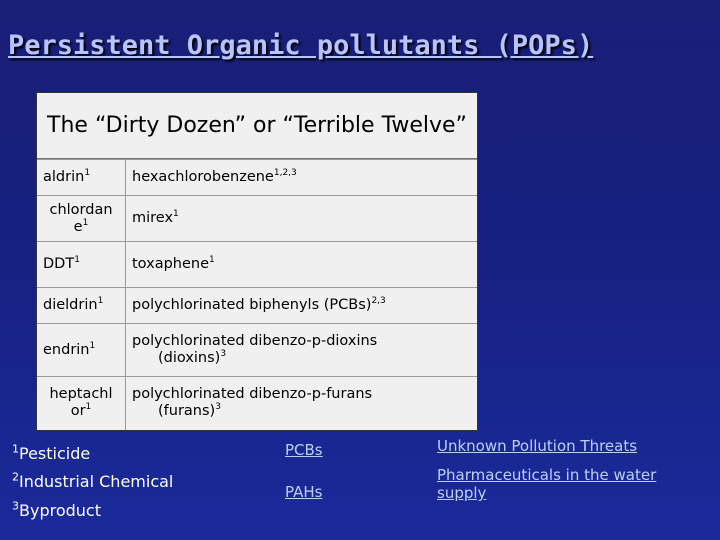 This screenshot has height=540, width=720. I want to click on table-row: aldrin1 hexachlorobenzene1,2,3, so click(257, 177).